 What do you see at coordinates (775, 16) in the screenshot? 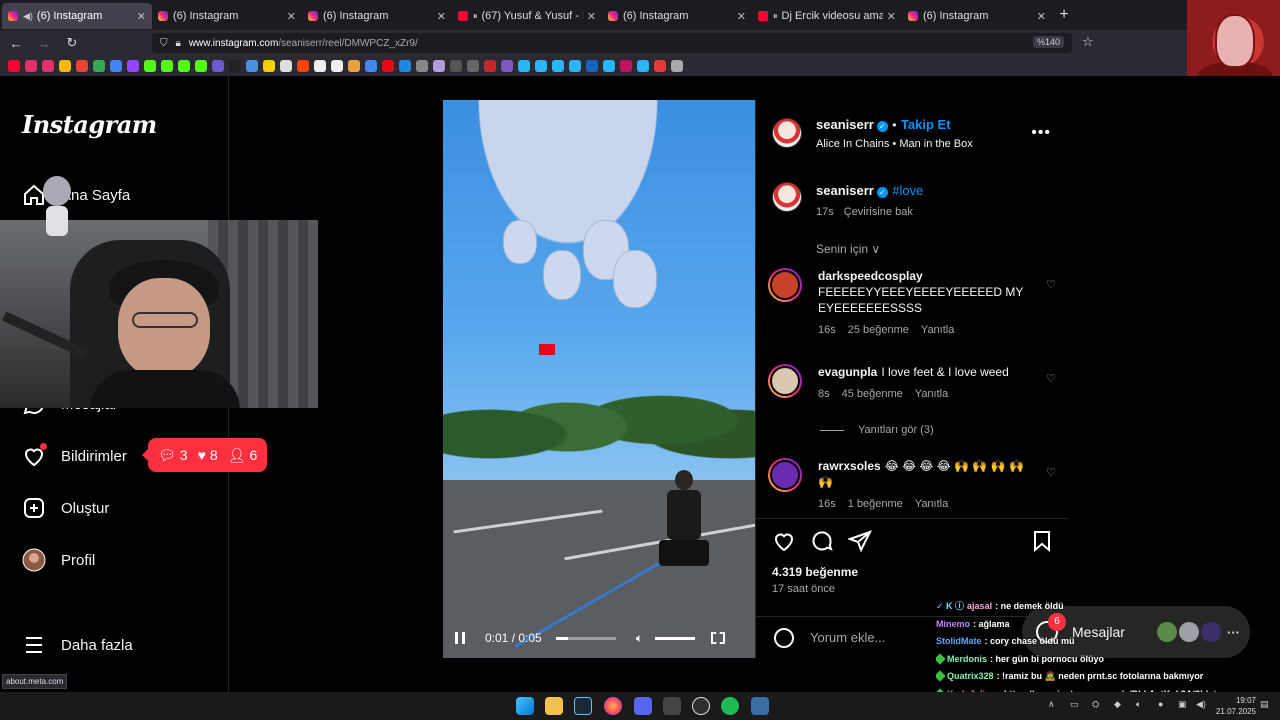
I see `pause-audio-icon: ⏸` at bounding box center [775, 16].